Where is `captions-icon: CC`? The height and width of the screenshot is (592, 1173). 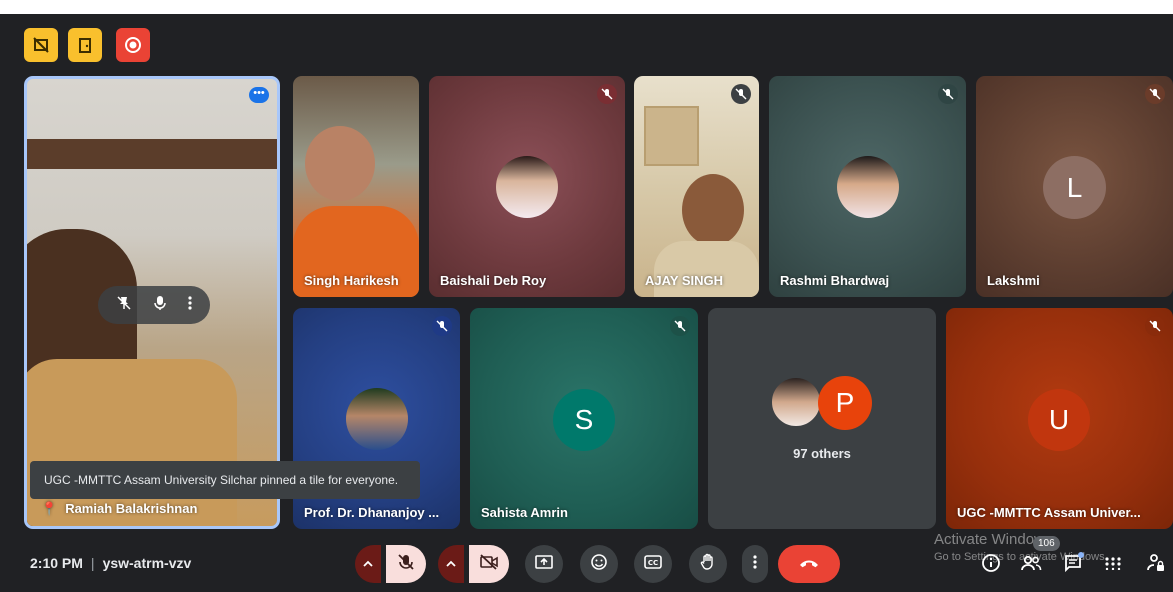
captions-icon: CC is located at coordinates (653, 564).